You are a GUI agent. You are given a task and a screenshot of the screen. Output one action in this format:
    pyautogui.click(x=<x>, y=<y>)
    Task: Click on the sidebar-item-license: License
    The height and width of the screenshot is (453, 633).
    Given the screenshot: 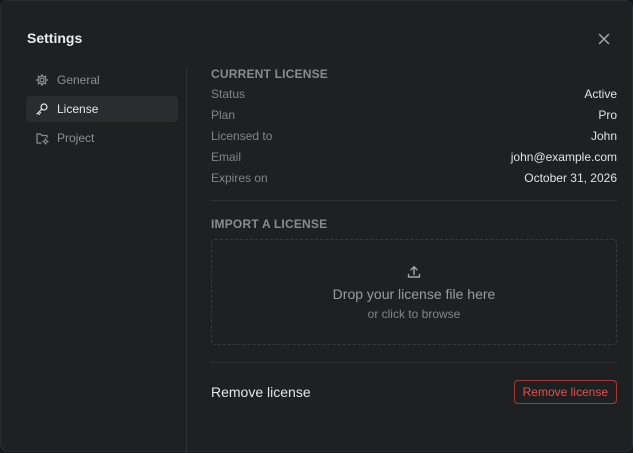 What is the action you would take?
    pyautogui.click(x=102, y=109)
    